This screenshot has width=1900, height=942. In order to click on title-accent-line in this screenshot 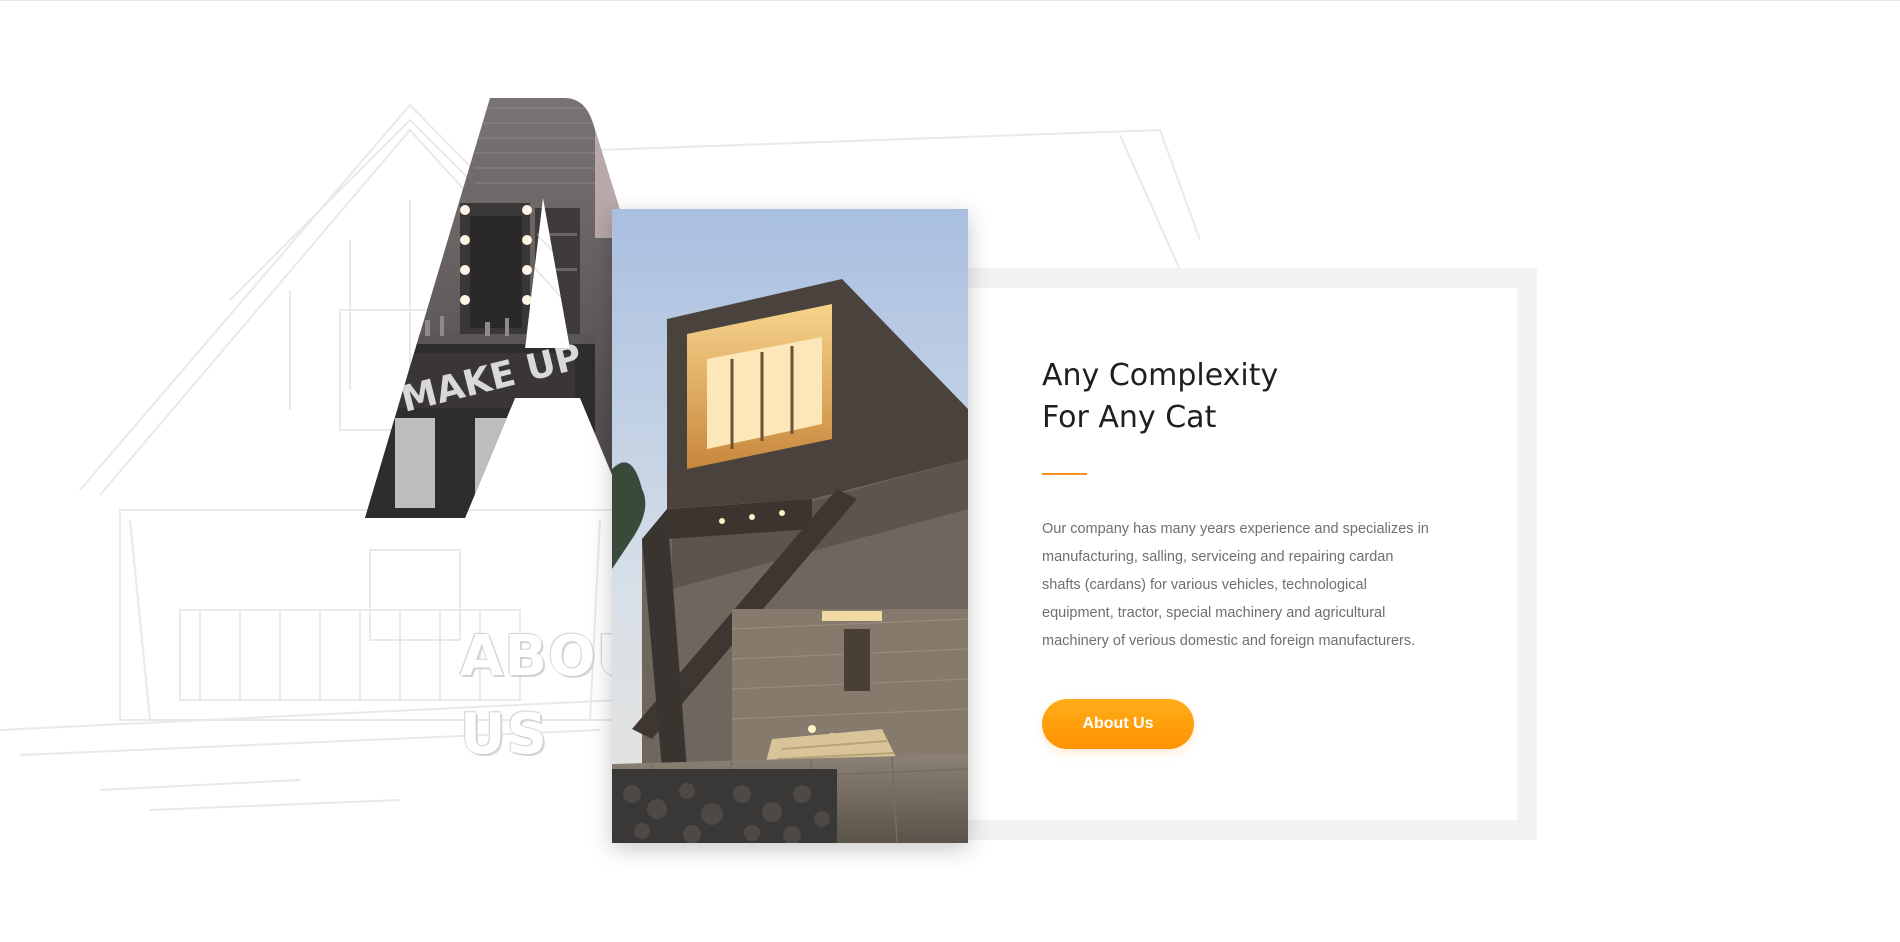, I will do `click(1064, 474)`.